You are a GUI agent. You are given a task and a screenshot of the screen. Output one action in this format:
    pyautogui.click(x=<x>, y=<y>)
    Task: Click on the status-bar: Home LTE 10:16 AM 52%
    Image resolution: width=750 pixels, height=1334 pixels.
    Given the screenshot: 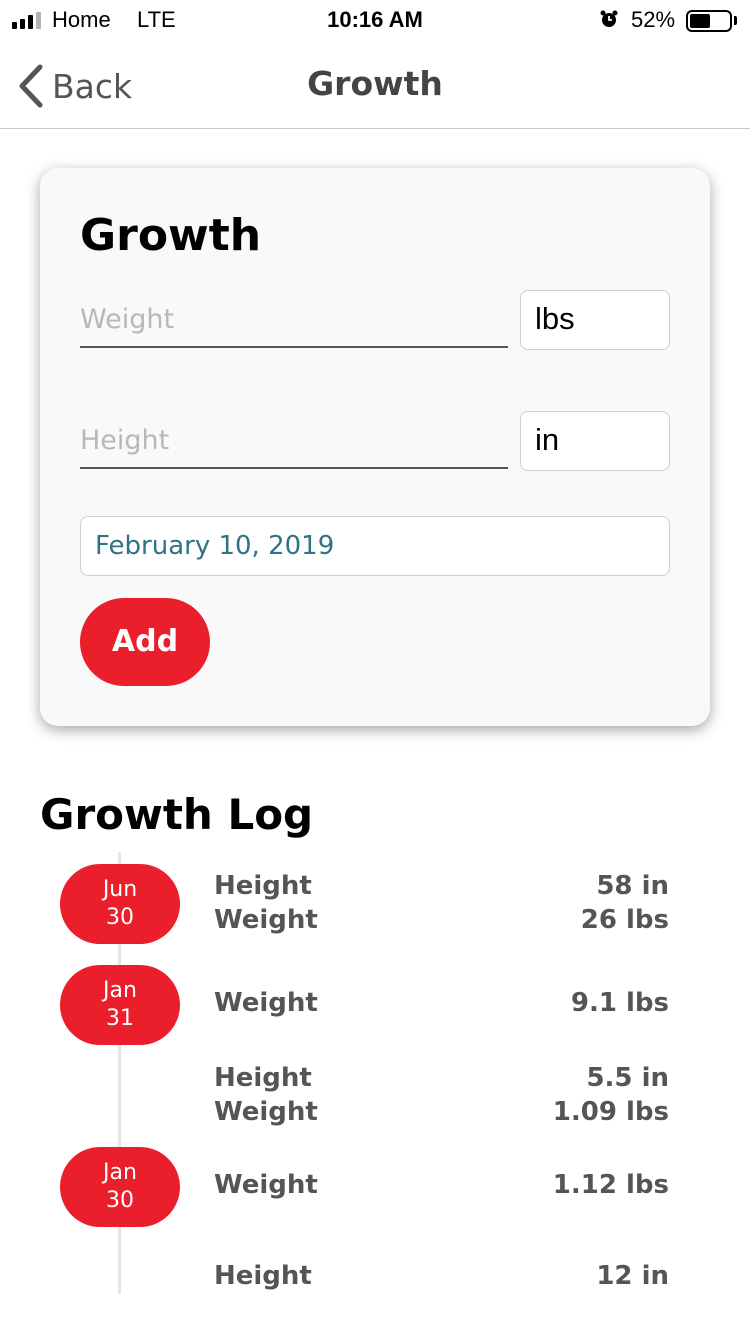 What is the action you would take?
    pyautogui.click(x=375, y=20)
    